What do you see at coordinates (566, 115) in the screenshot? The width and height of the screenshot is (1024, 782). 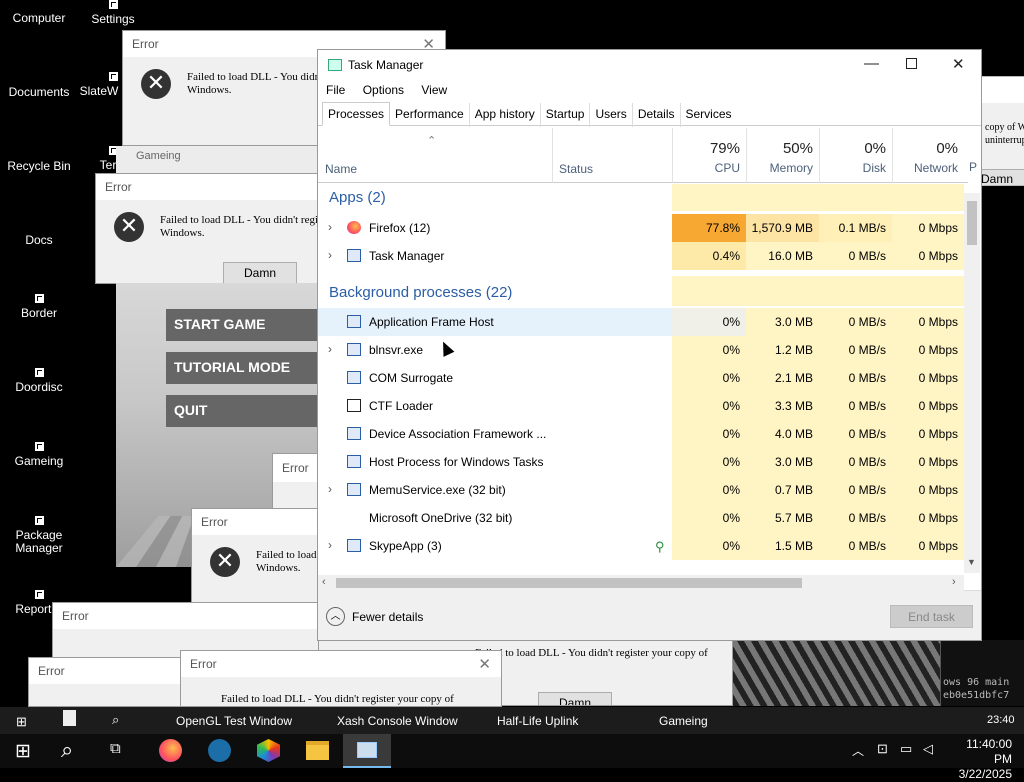 I see `tab-startup: Startup` at bounding box center [566, 115].